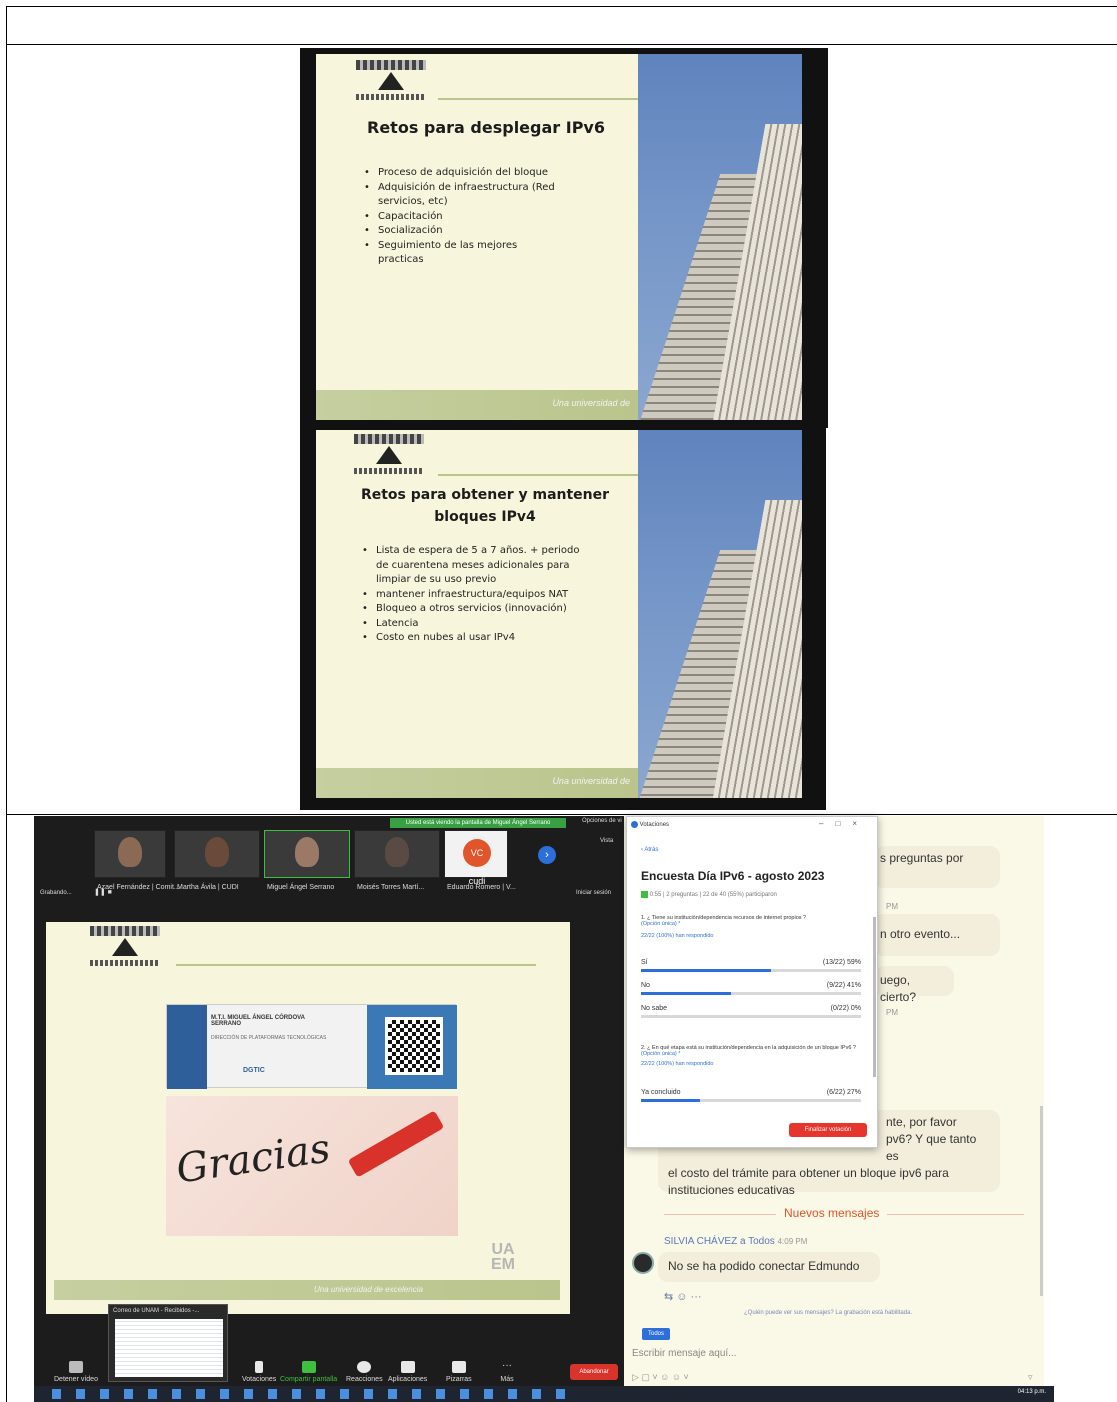 The height and width of the screenshot is (1402, 1117). I want to click on taskbar-clock: 04:13 p.m., so click(1031, 1392).